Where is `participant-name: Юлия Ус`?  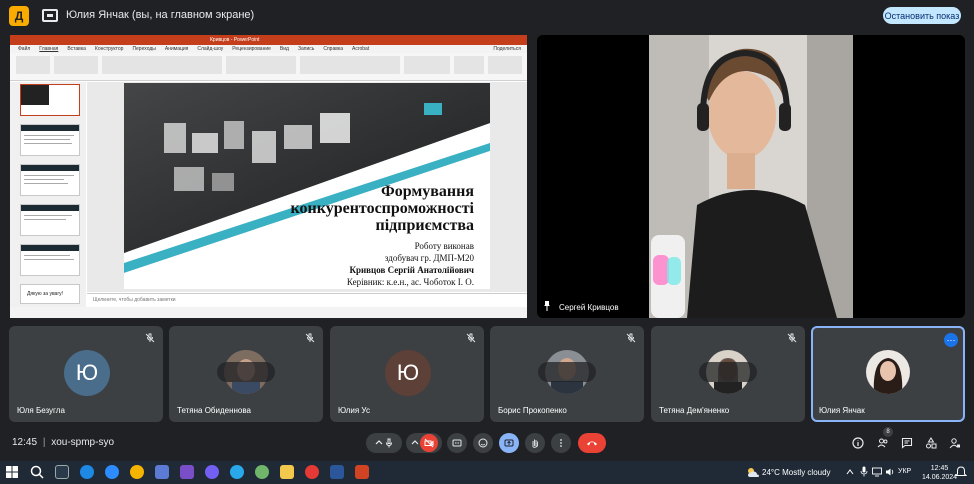
participant-name: Юлия Ус is located at coordinates (354, 410).